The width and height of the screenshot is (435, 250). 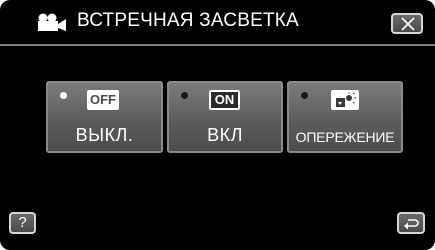 What do you see at coordinates (225, 135) in the screenshot?
I see `option-on-label: ВКЛ` at bounding box center [225, 135].